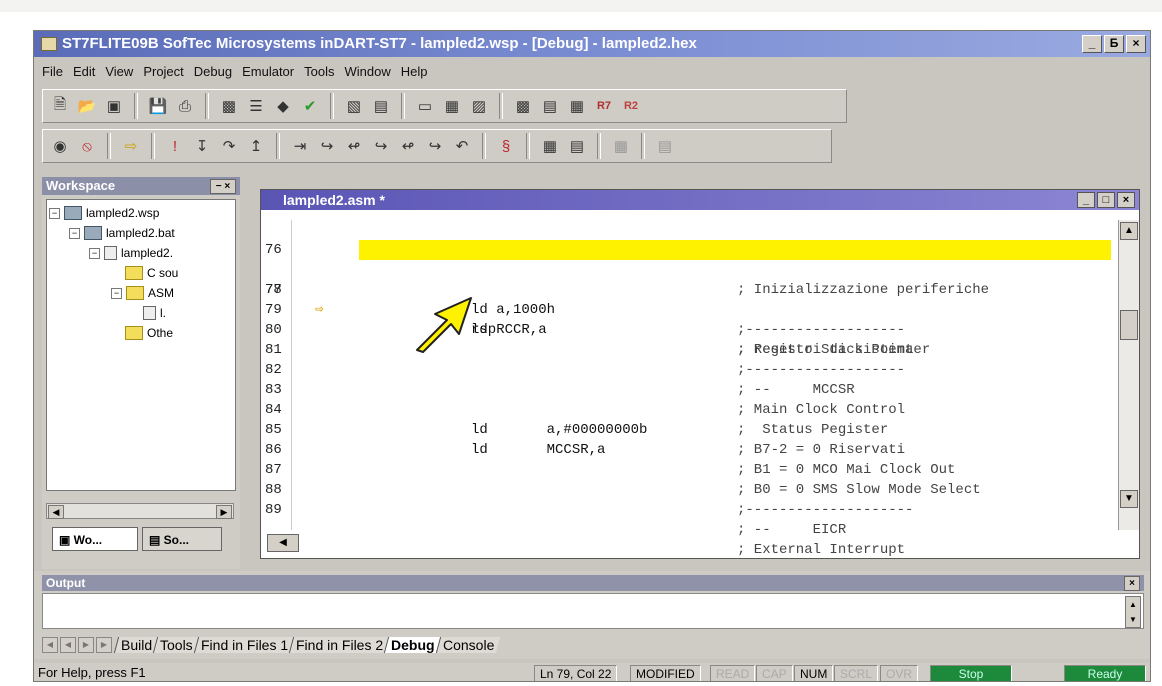 The width and height of the screenshot is (1162, 686). What do you see at coordinates (814, 673) in the screenshot?
I see `status-num: NUM` at bounding box center [814, 673].